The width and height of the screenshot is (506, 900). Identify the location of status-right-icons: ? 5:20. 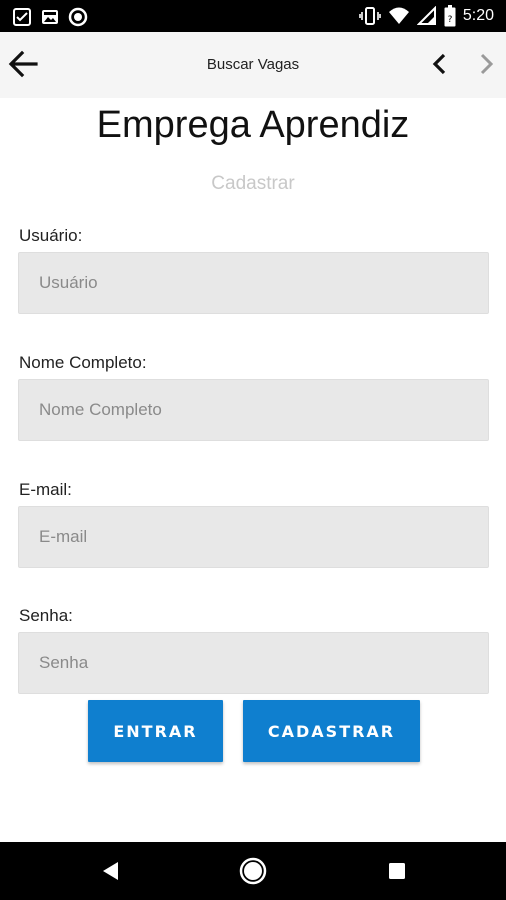
(426, 16).